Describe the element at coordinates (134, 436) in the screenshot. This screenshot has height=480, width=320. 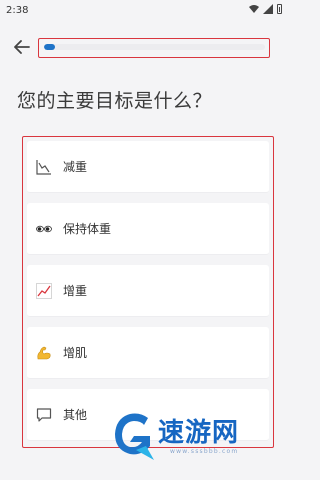
I see `watermark-g-icon` at that location.